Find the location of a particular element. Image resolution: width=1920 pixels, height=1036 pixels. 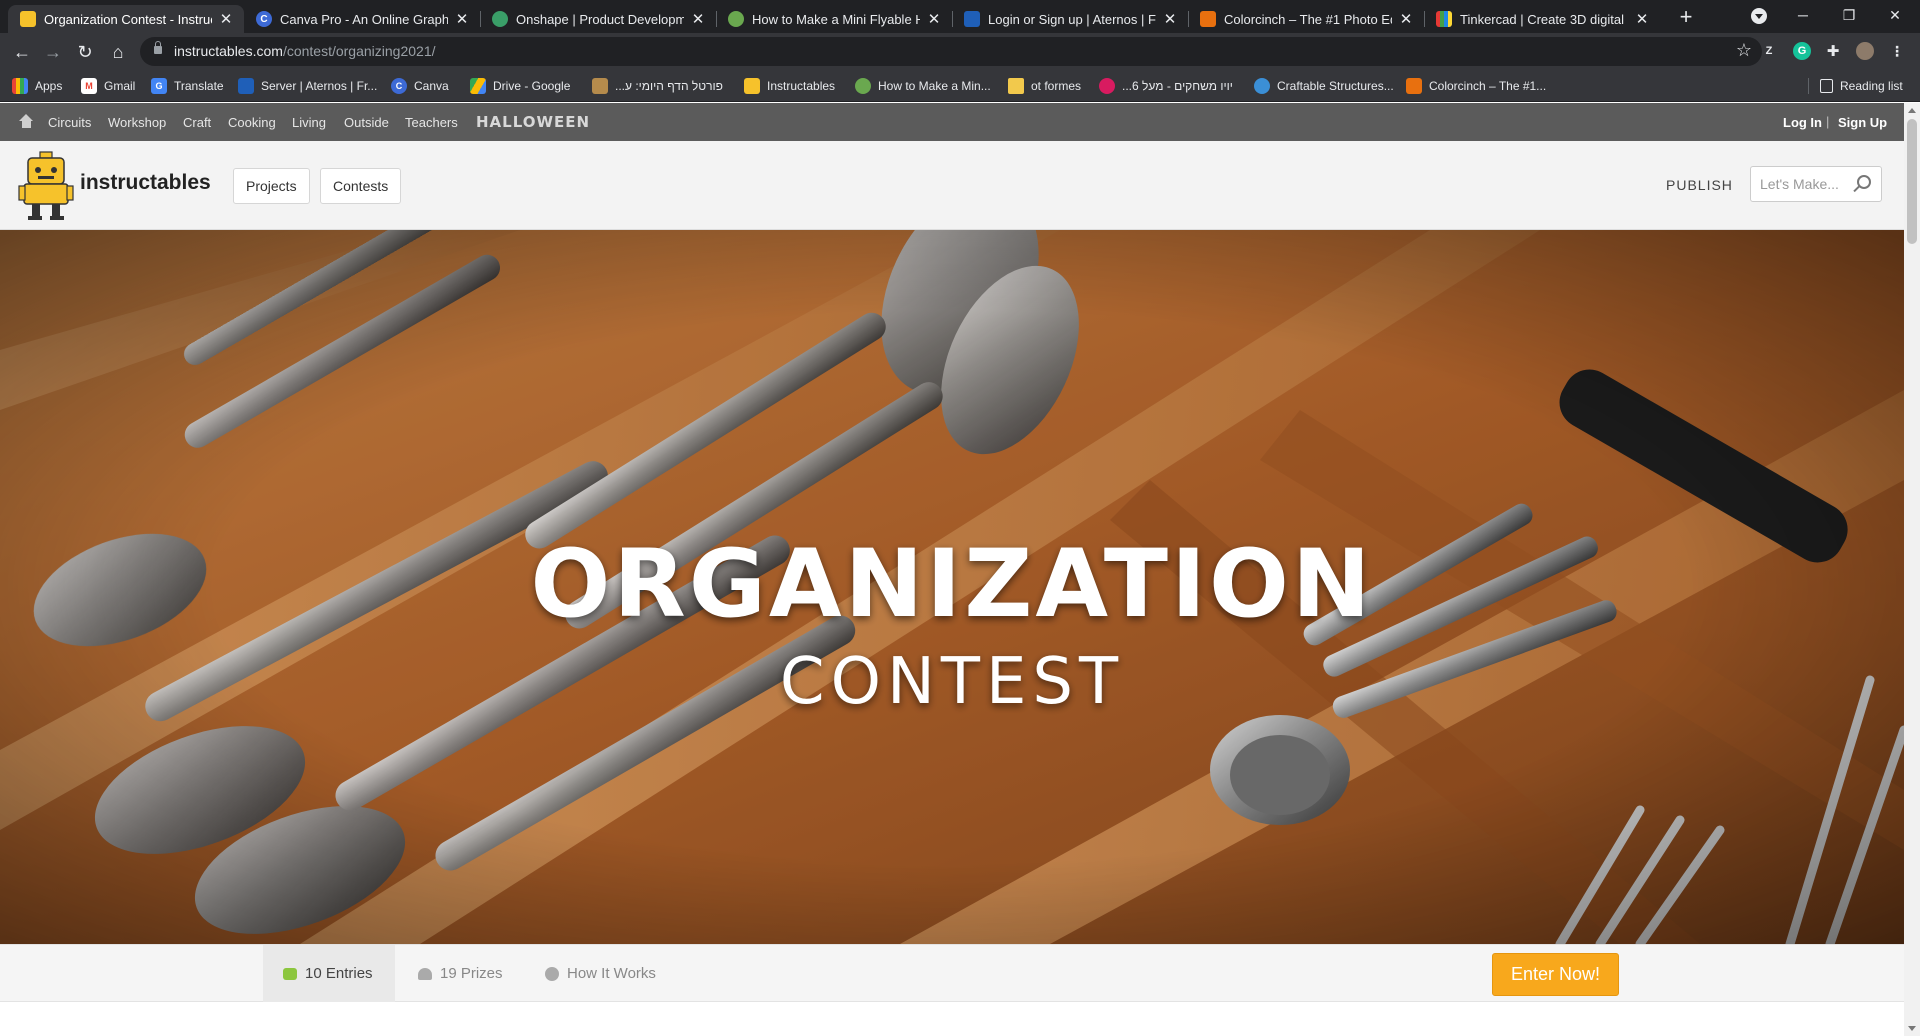

tab-colorcinch: Colorcinch – The #1 Photo Edito ✕ is located at coordinates (1306, 19).